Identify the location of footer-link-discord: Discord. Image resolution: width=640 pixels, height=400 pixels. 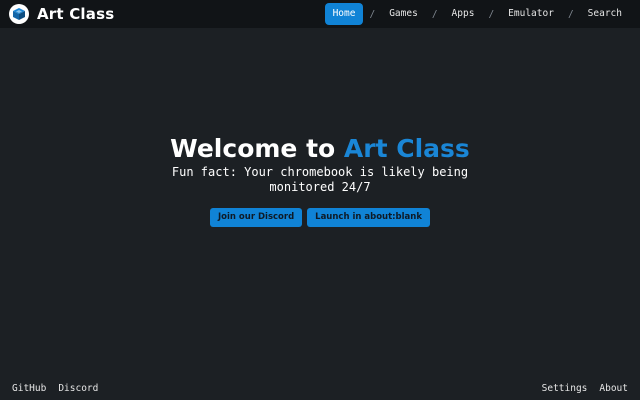
(78, 388).